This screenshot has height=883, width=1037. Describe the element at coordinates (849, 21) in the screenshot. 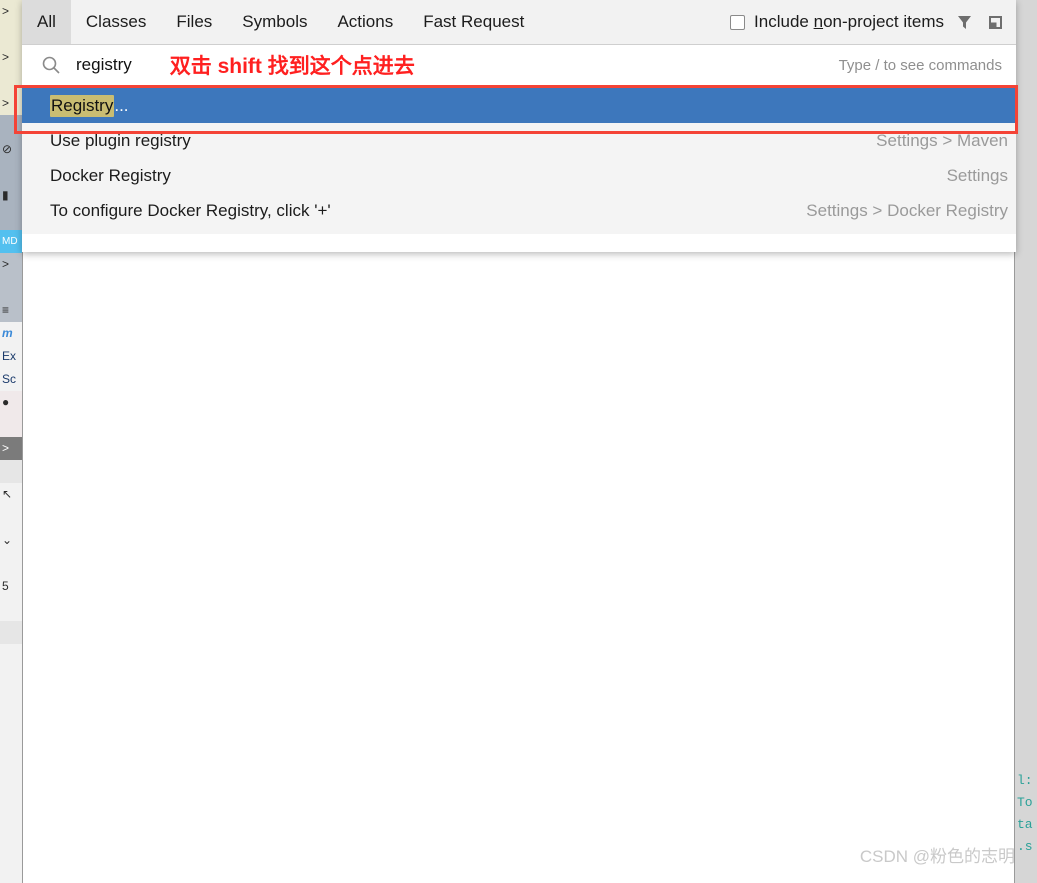

I see `include-non-project-items-label: Include non-project items` at that location.